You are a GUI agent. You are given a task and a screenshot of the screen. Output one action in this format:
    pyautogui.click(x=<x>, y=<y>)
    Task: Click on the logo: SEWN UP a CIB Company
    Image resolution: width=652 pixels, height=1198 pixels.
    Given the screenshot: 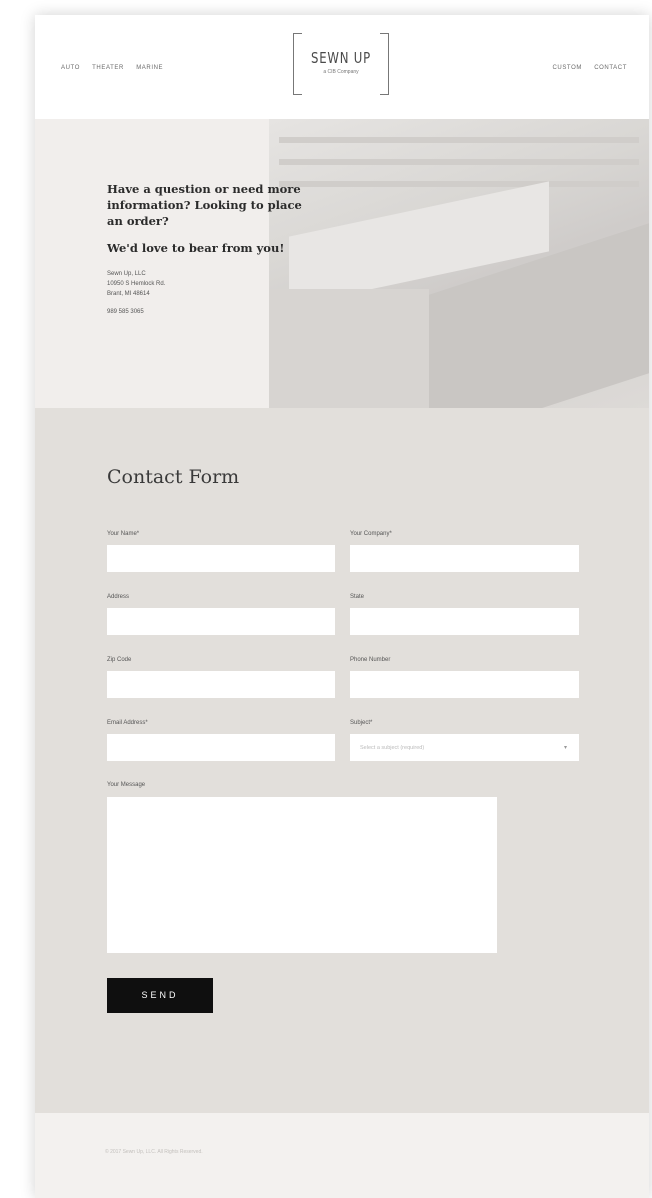 What is the action you would take?
    pyautogui.click(x=341, y=64)
    